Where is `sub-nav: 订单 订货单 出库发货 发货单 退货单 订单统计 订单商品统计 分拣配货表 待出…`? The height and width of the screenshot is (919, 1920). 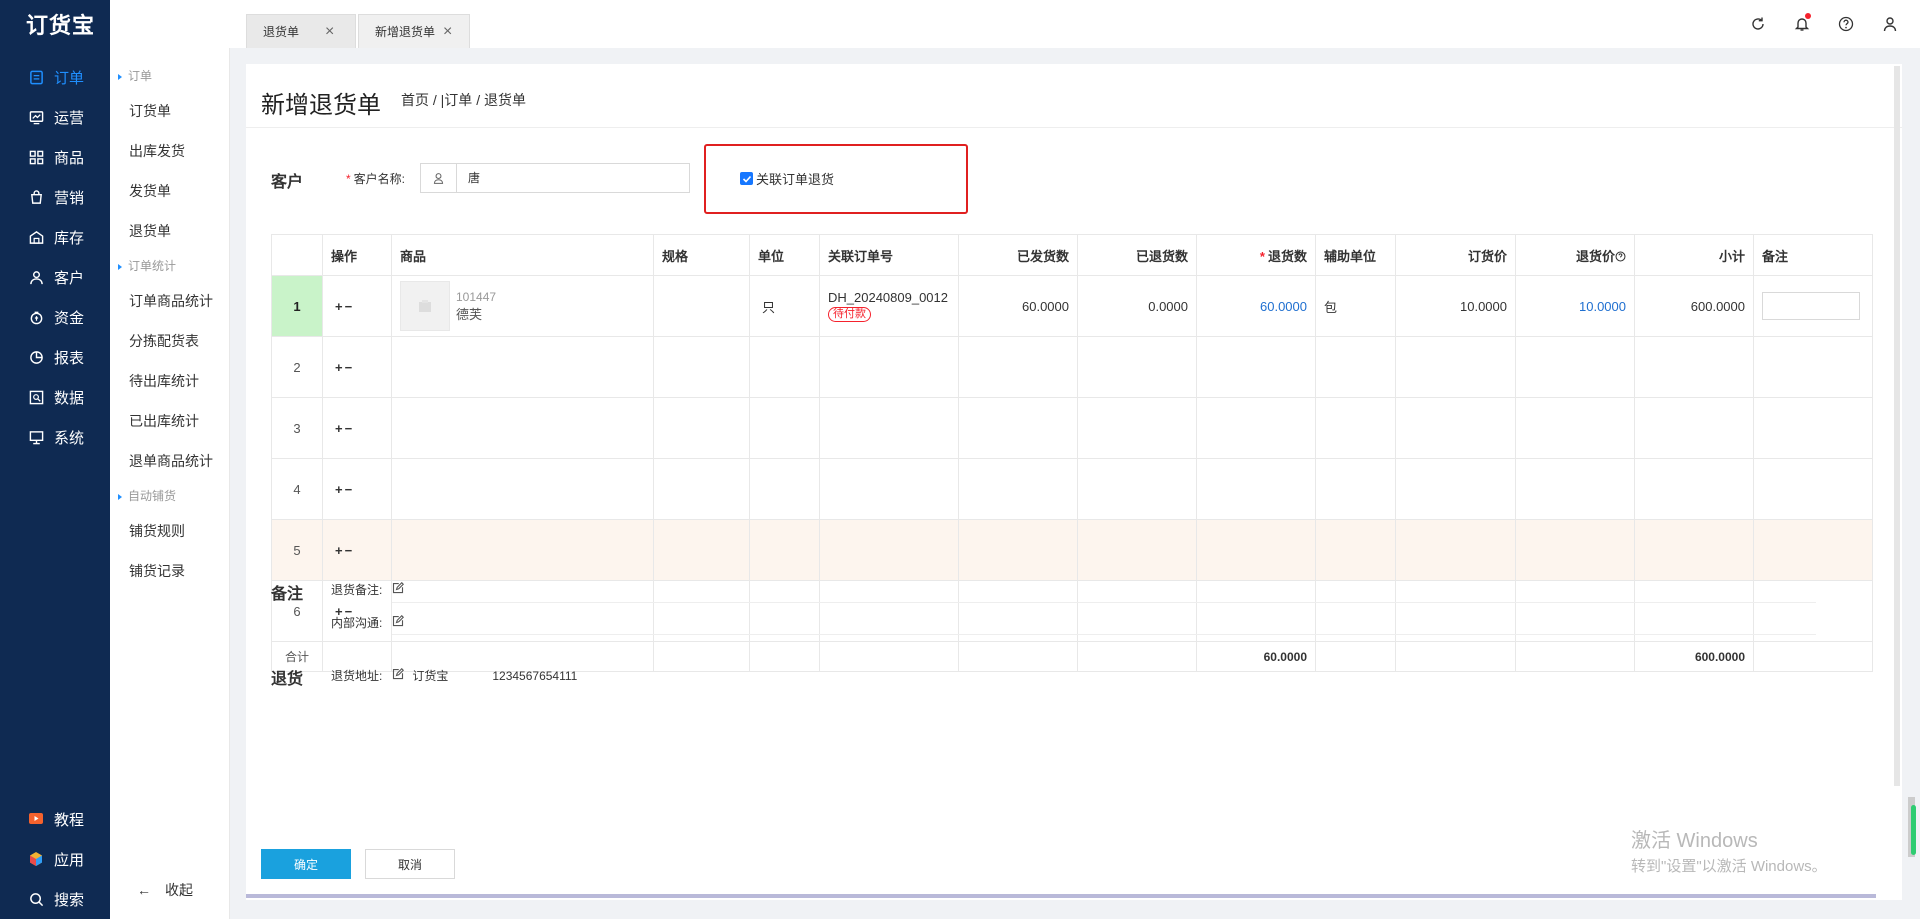
sub-nav: 订单 订货单 出库发货 发货单 退货单 订单统计 订单商品统计 分拣配货表 待出… is located at coordinates (170, 483).